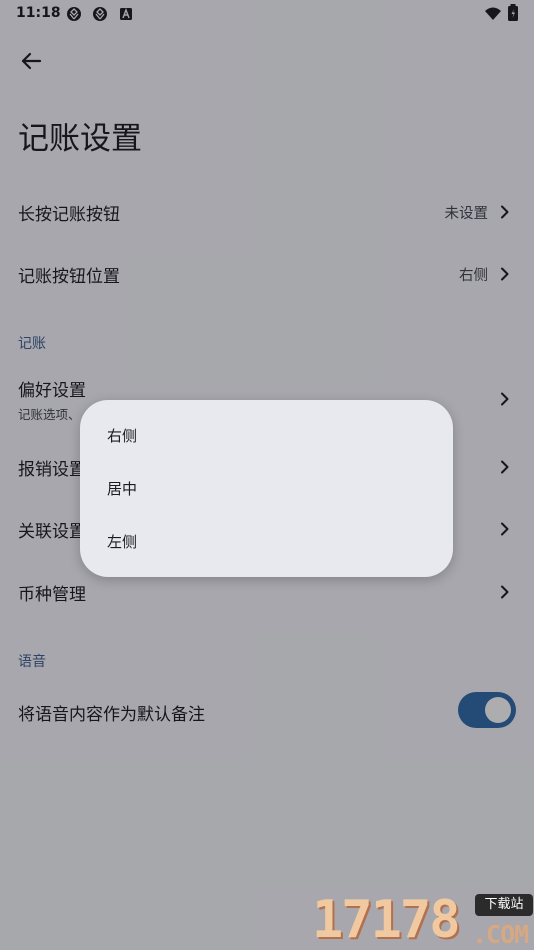  I want to click on popup-option-left: 左侧, so click(266, 541).